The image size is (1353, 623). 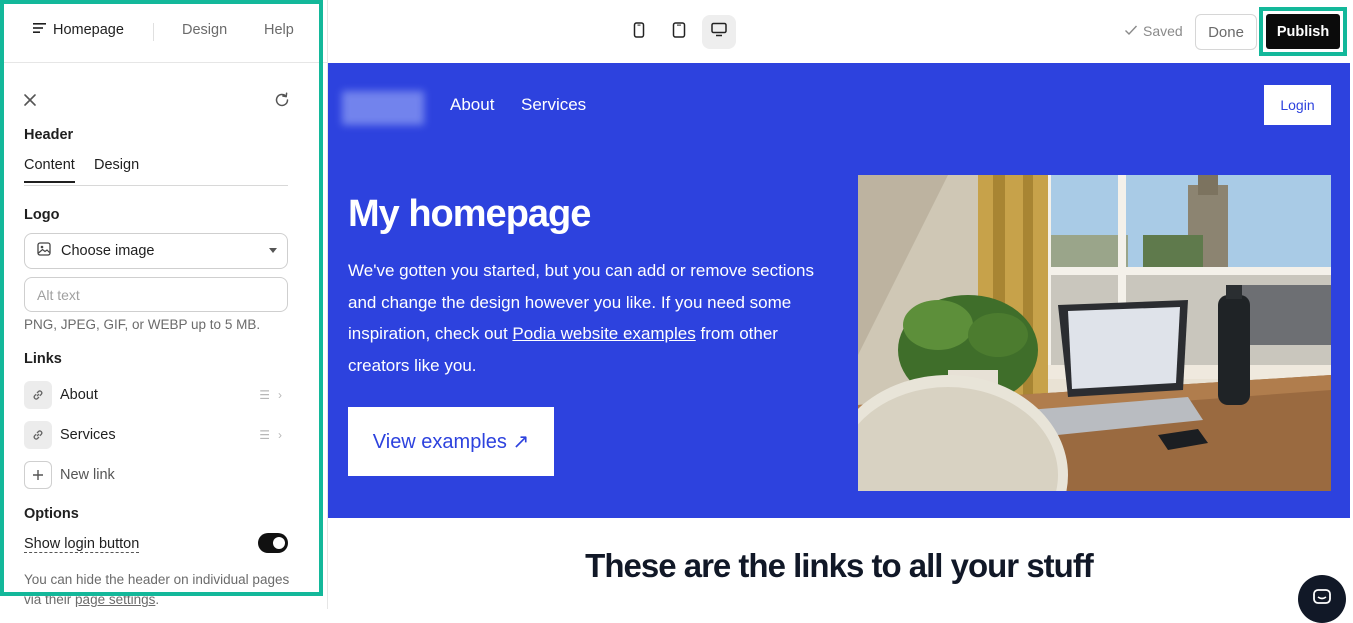 I want to click on login-button: Login, so click(x=1297, y=105).